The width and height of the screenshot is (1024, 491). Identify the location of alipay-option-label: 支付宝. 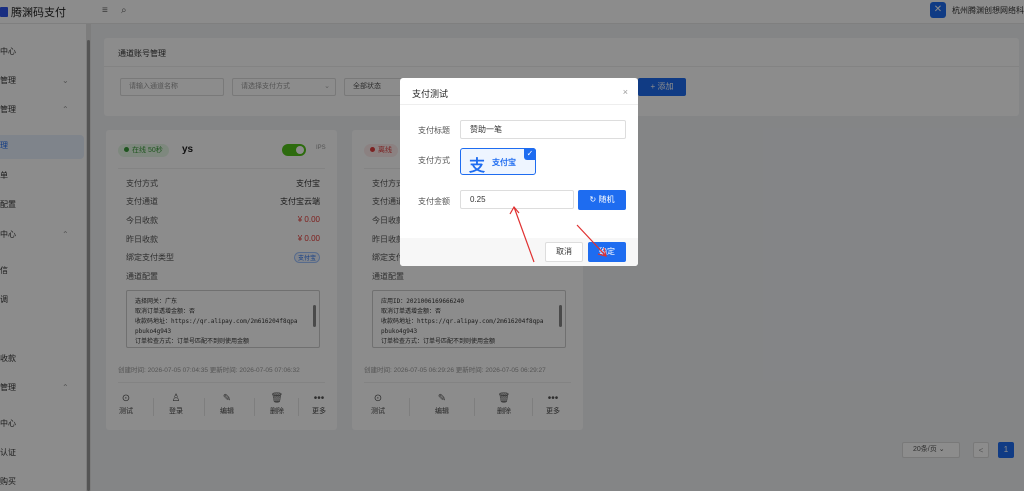
(504, 162).